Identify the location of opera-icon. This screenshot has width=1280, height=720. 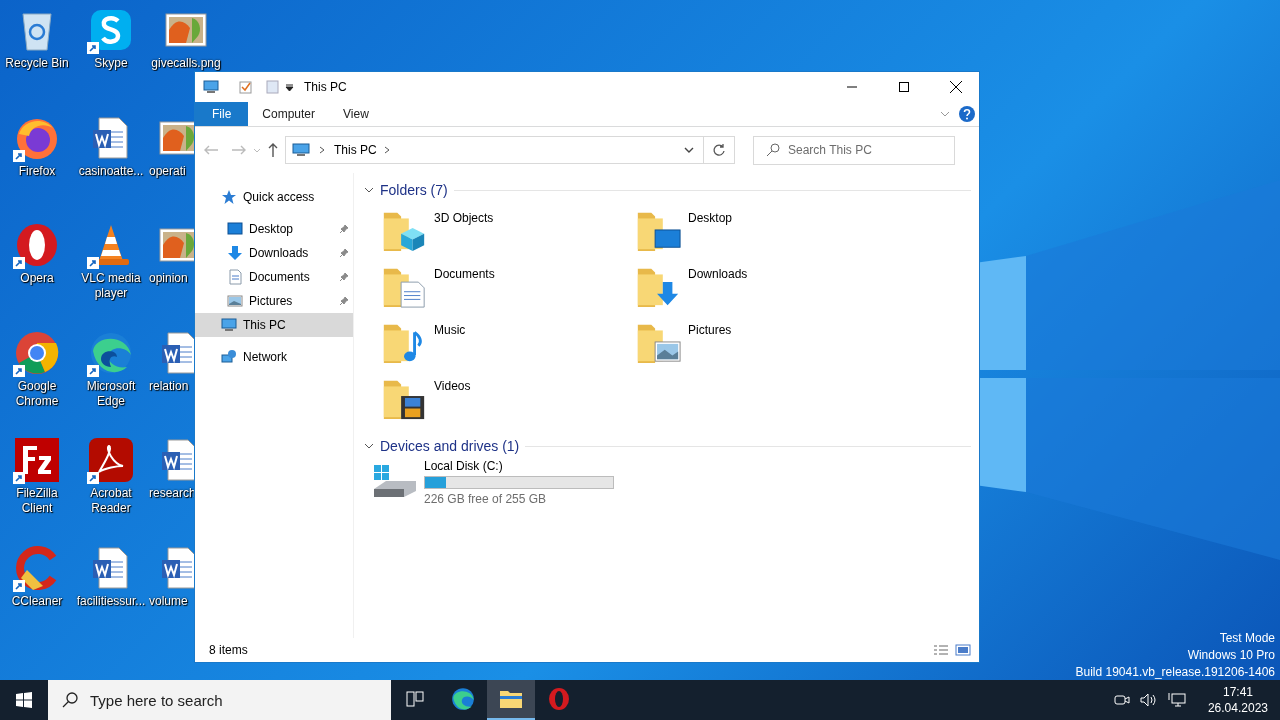
(559, 699).